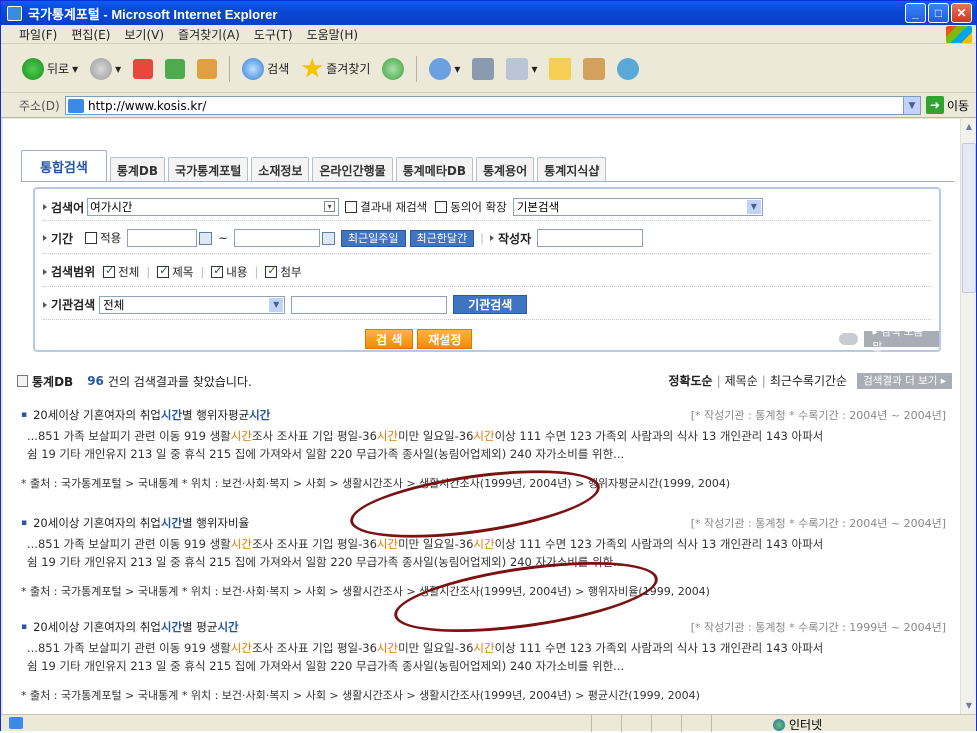  Describe the element at coordinates (969, 218) in the screenshot. I see `scroll-thumb` at that location.